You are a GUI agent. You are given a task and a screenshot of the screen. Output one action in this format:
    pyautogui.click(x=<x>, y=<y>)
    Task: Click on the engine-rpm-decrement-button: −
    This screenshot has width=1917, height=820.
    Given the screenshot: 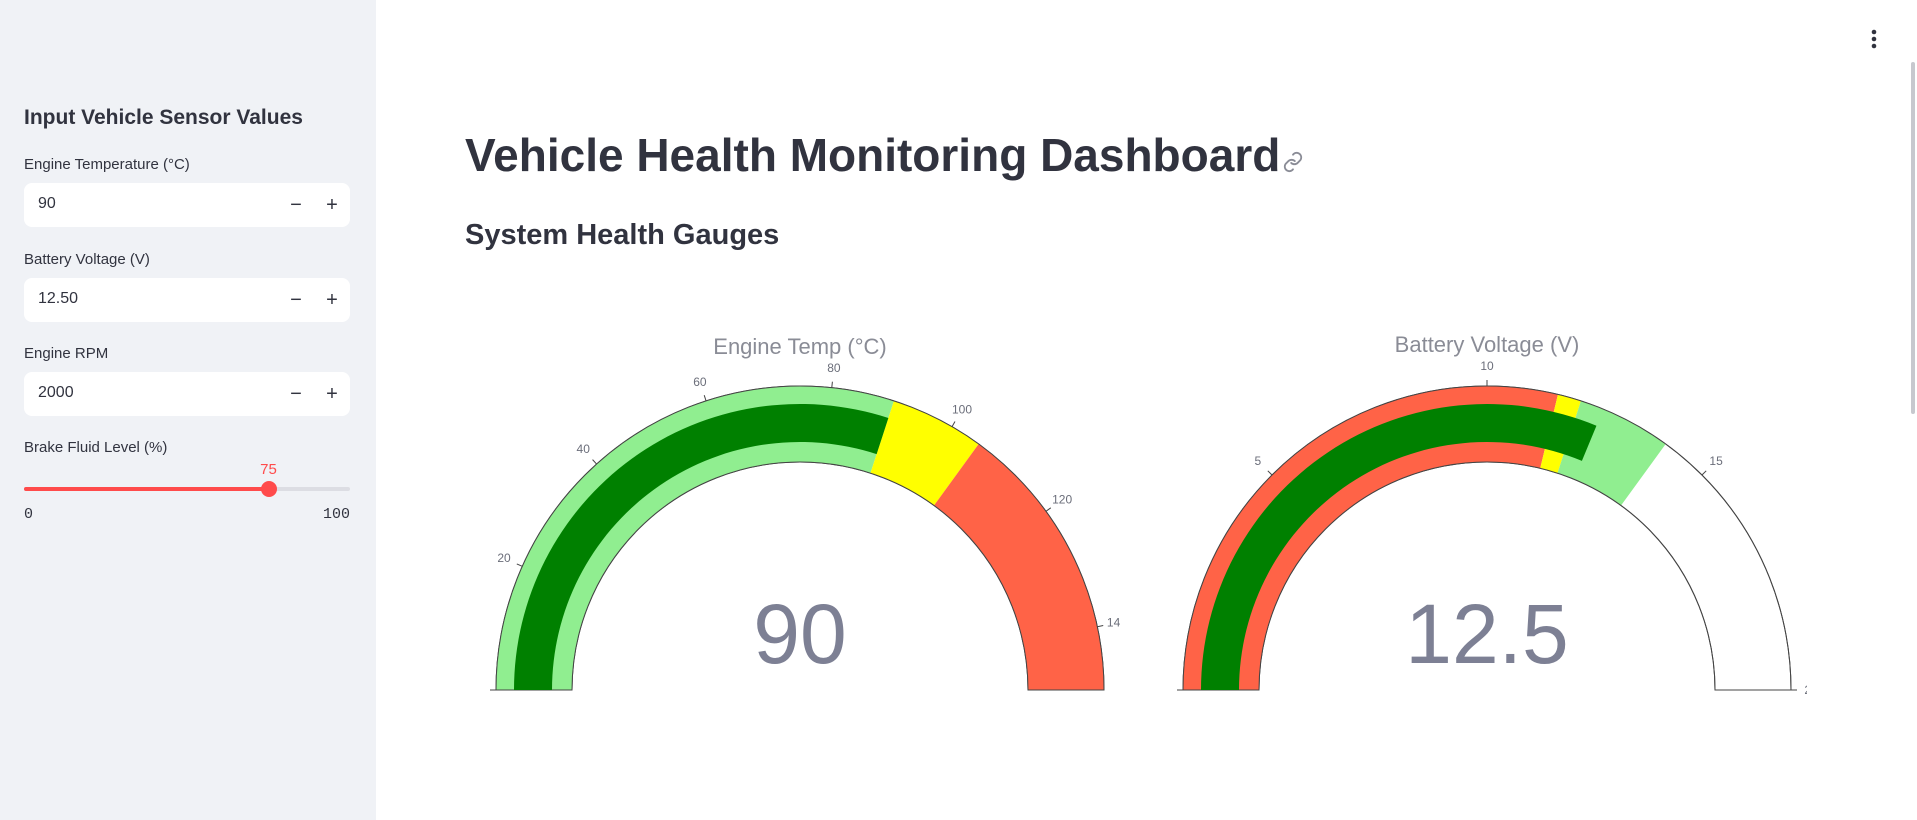 What is the action you would take?
    pyautogui.click(x=296, y=394)
    